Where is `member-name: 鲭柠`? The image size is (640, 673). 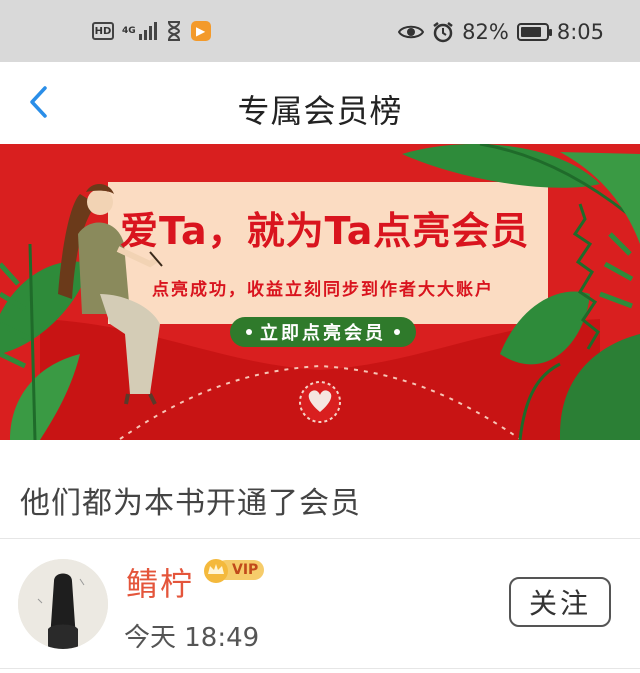
member-name: 鲭柠 is located at coordinates (160, 582).